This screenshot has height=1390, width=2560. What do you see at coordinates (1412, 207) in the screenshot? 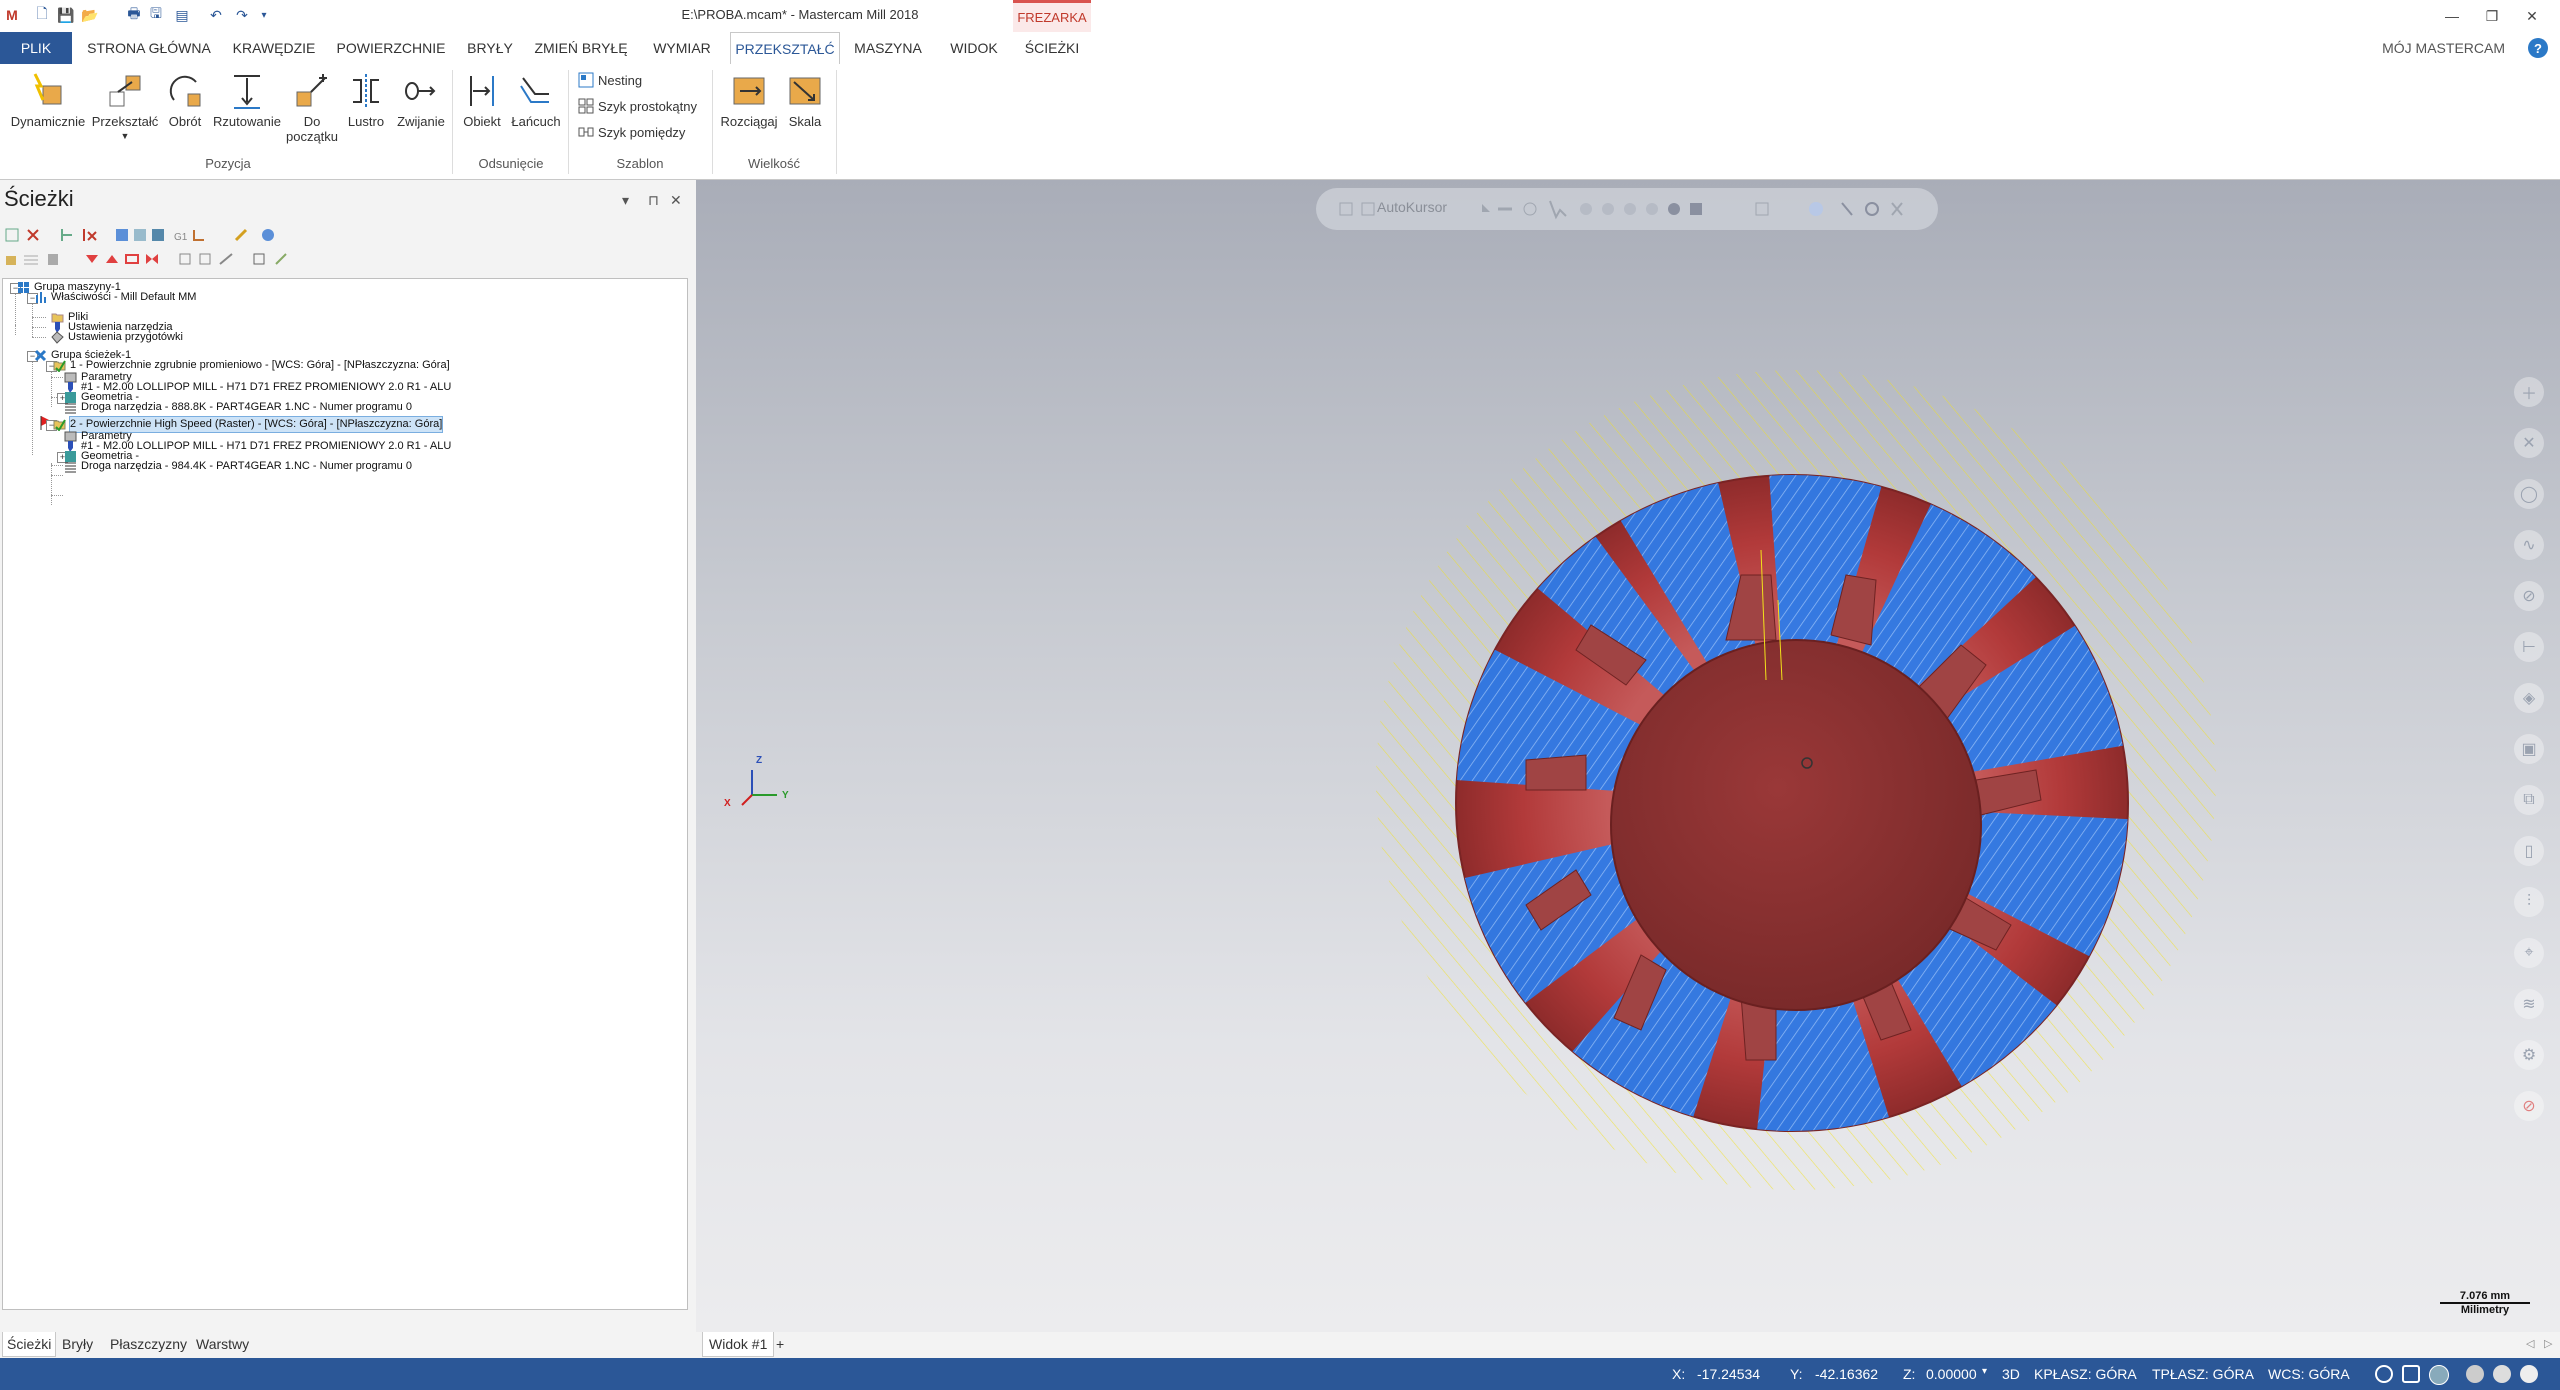
I see `autocursor-label: AutoKursor` at bounding box center [1412, 207].